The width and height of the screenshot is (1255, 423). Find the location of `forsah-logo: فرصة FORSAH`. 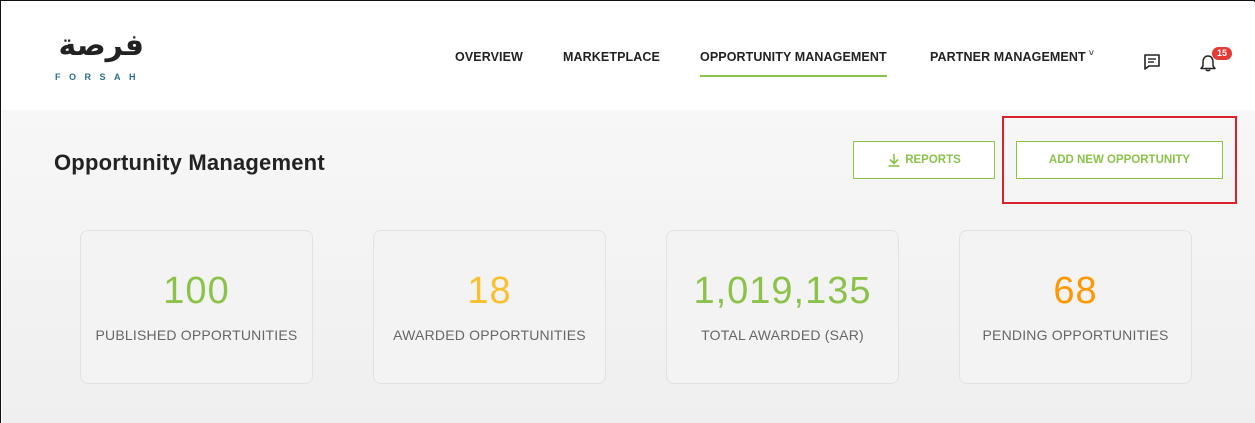

forsah-logo: فرصة FORSAH is located at coordinates (99, 55).